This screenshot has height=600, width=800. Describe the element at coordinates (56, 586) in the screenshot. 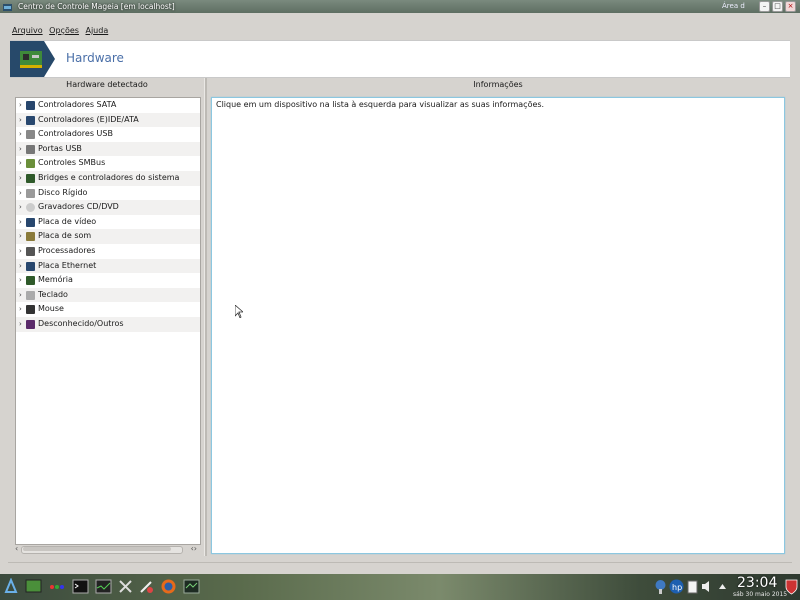

I see `apps-dots-icon` at that location.